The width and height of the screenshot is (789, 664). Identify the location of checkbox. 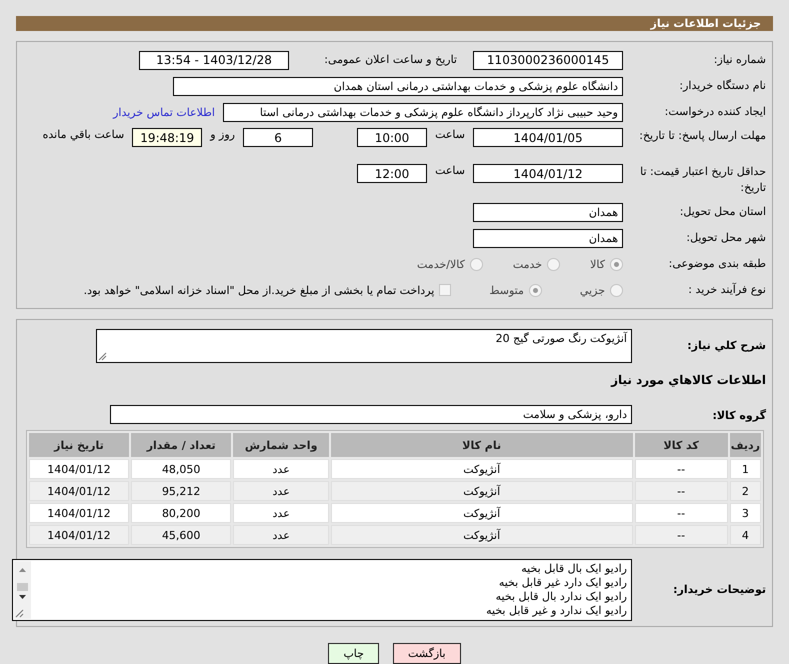
(445, 290).